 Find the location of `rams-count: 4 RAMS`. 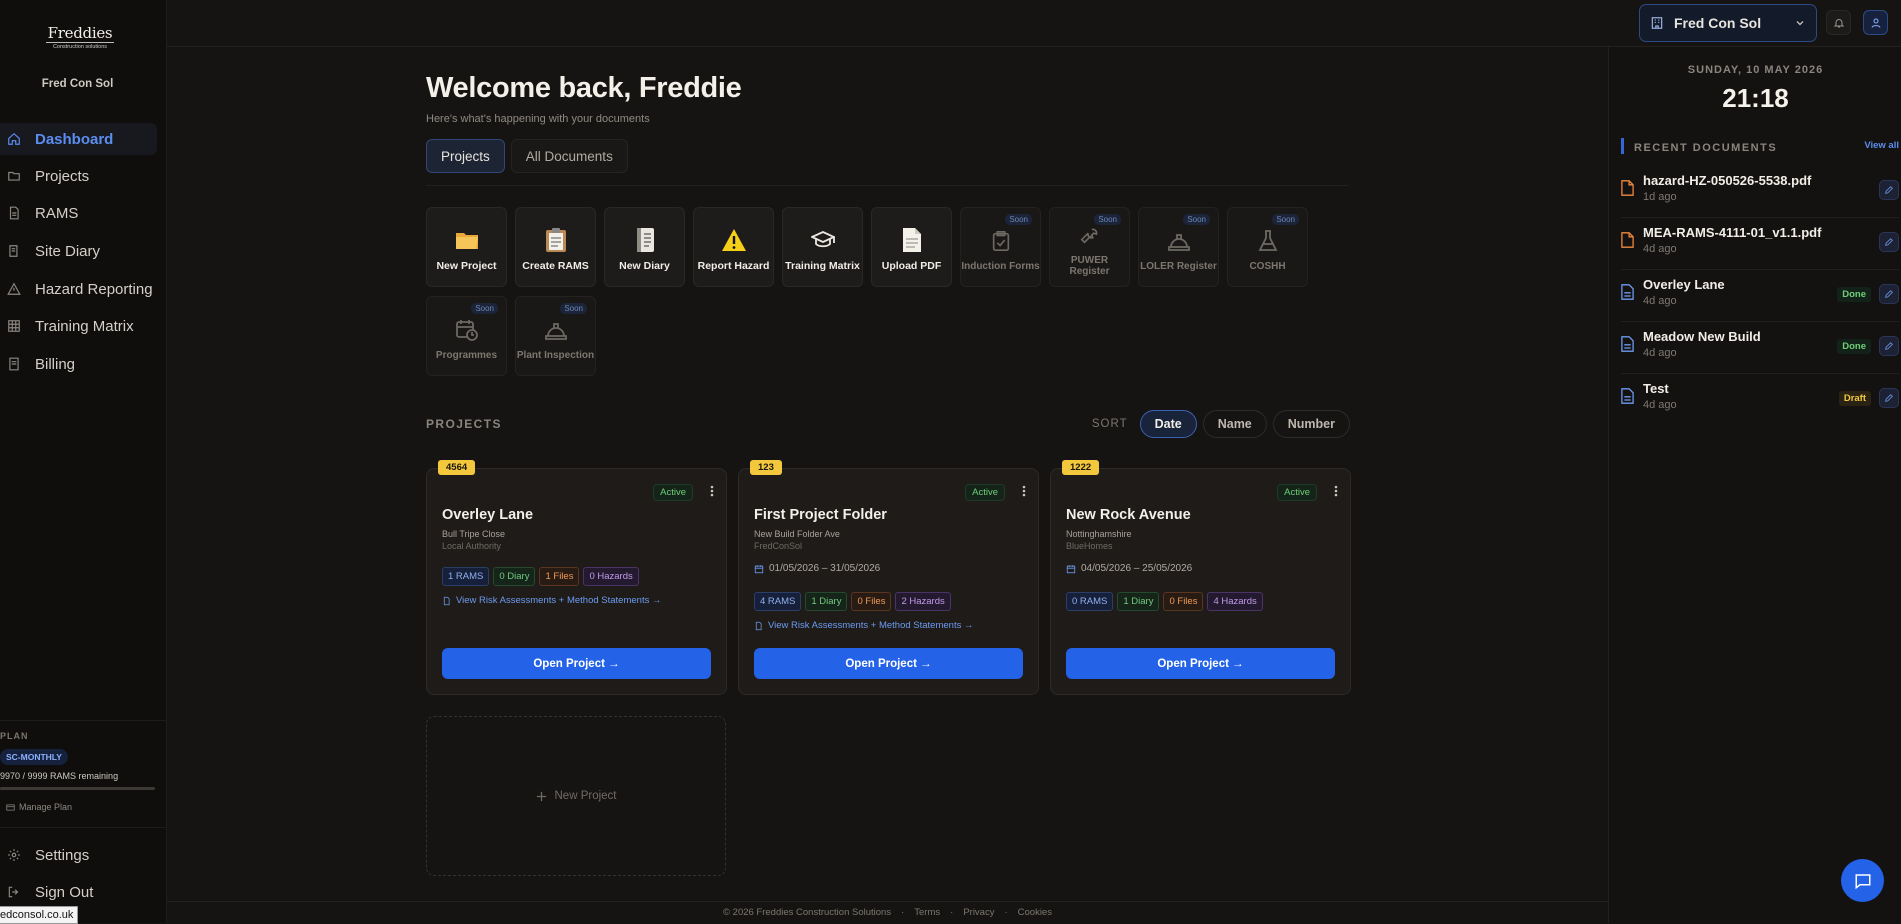

rams-count: 4 RAMS is located at coordinates (778, 601).